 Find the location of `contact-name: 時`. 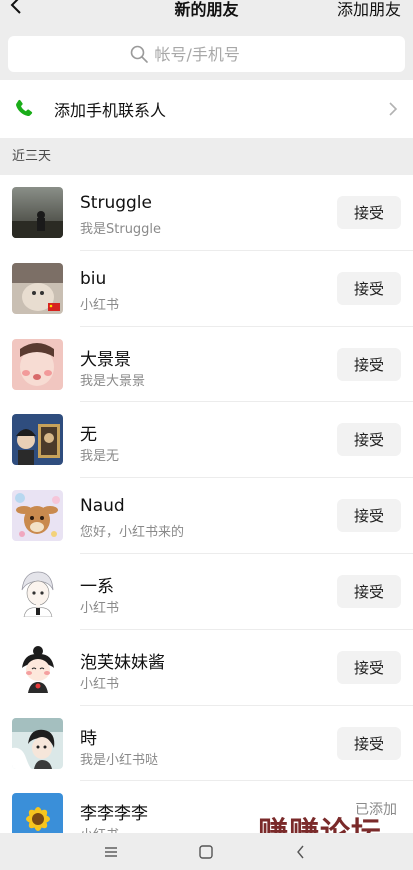

contact-name: 時 is located at coordinates (88, 738).